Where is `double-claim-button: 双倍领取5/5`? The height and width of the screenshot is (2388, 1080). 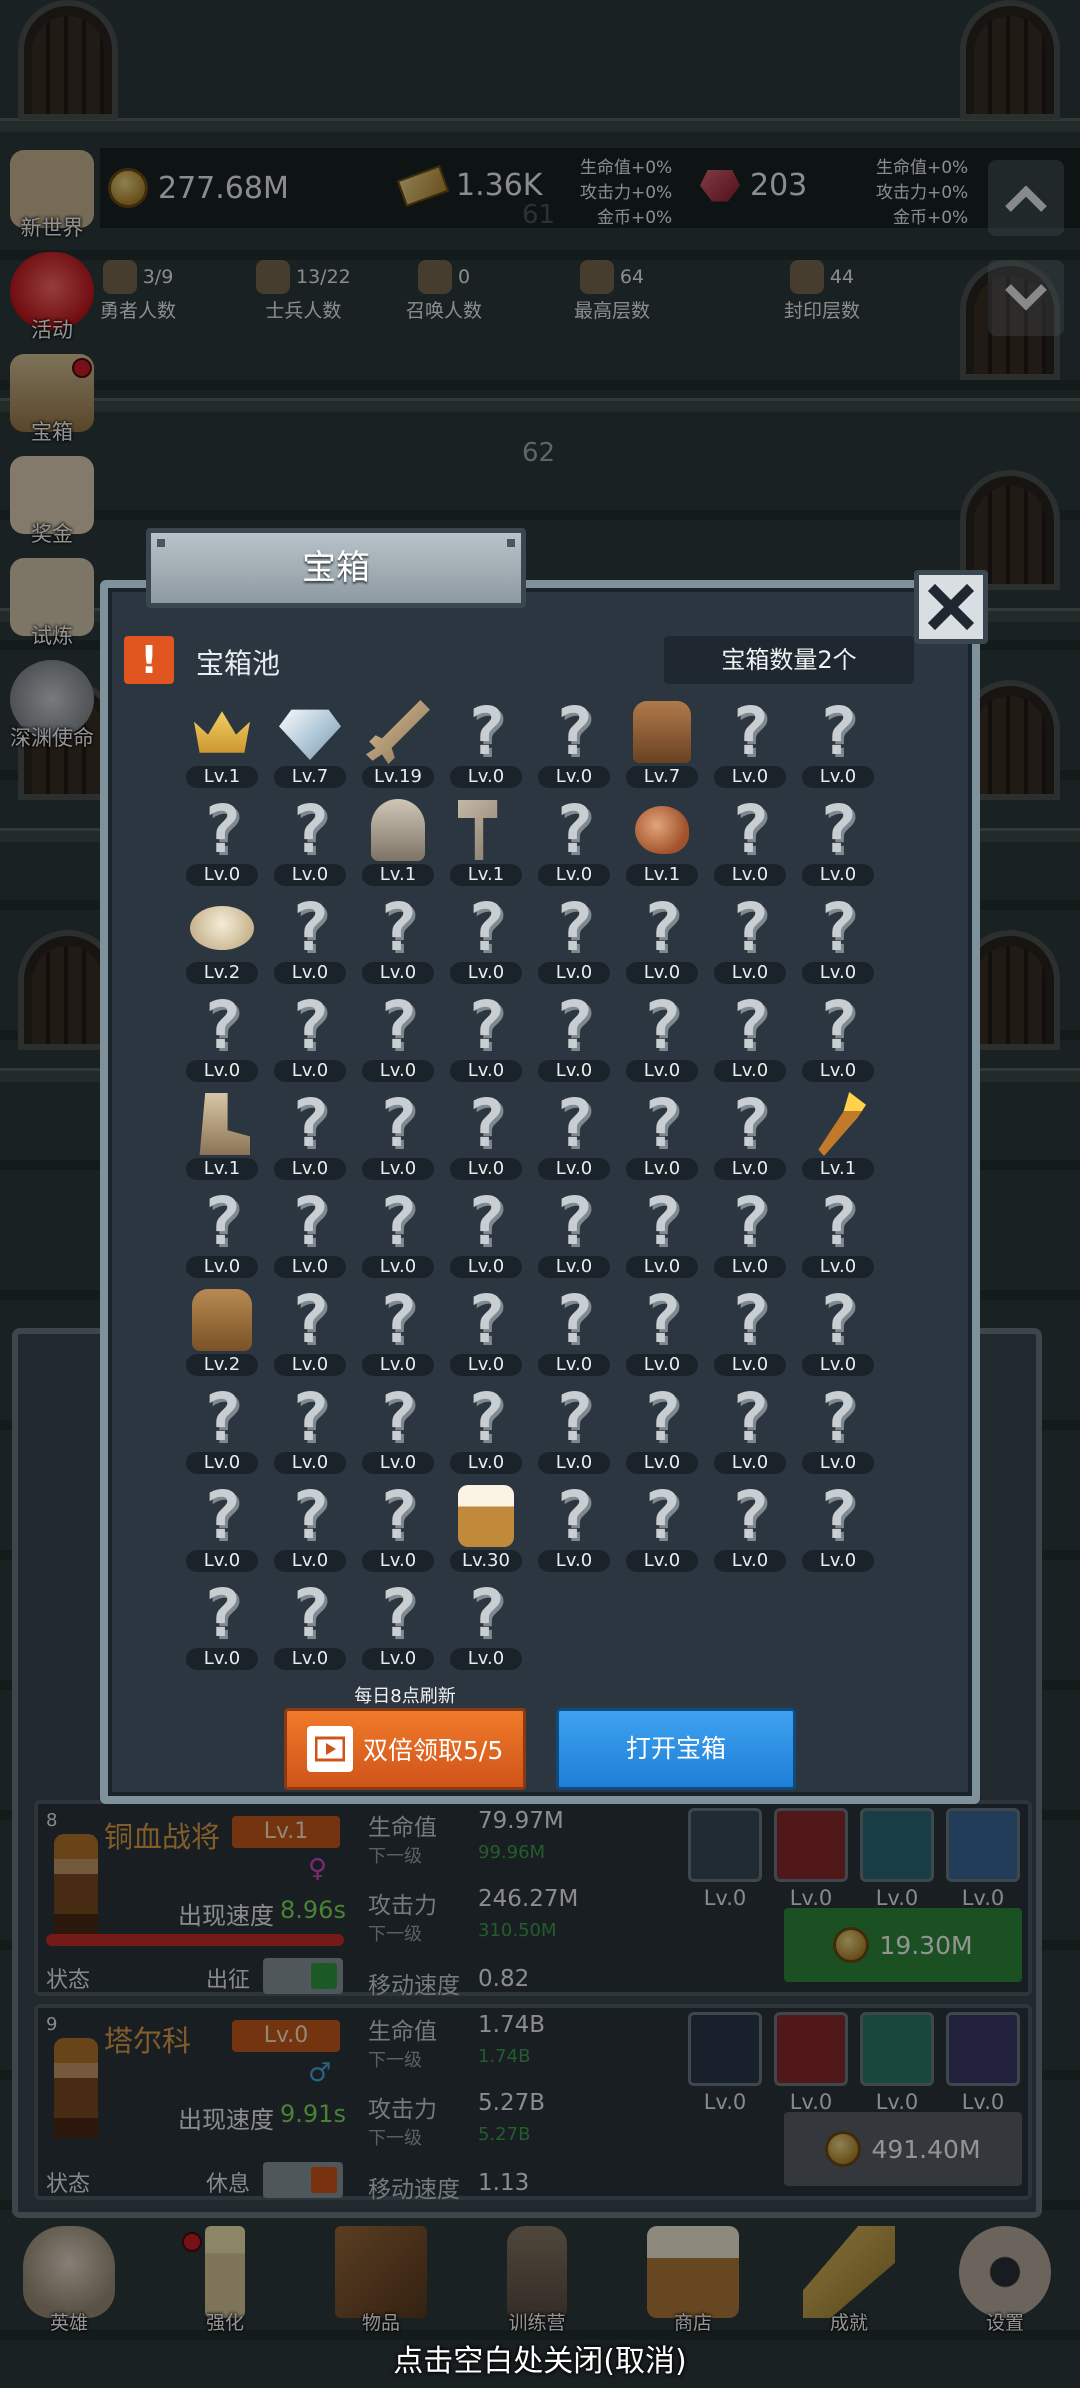 double-claim-button: 双倍领取5/5 is located at coordinates (405, 1749).